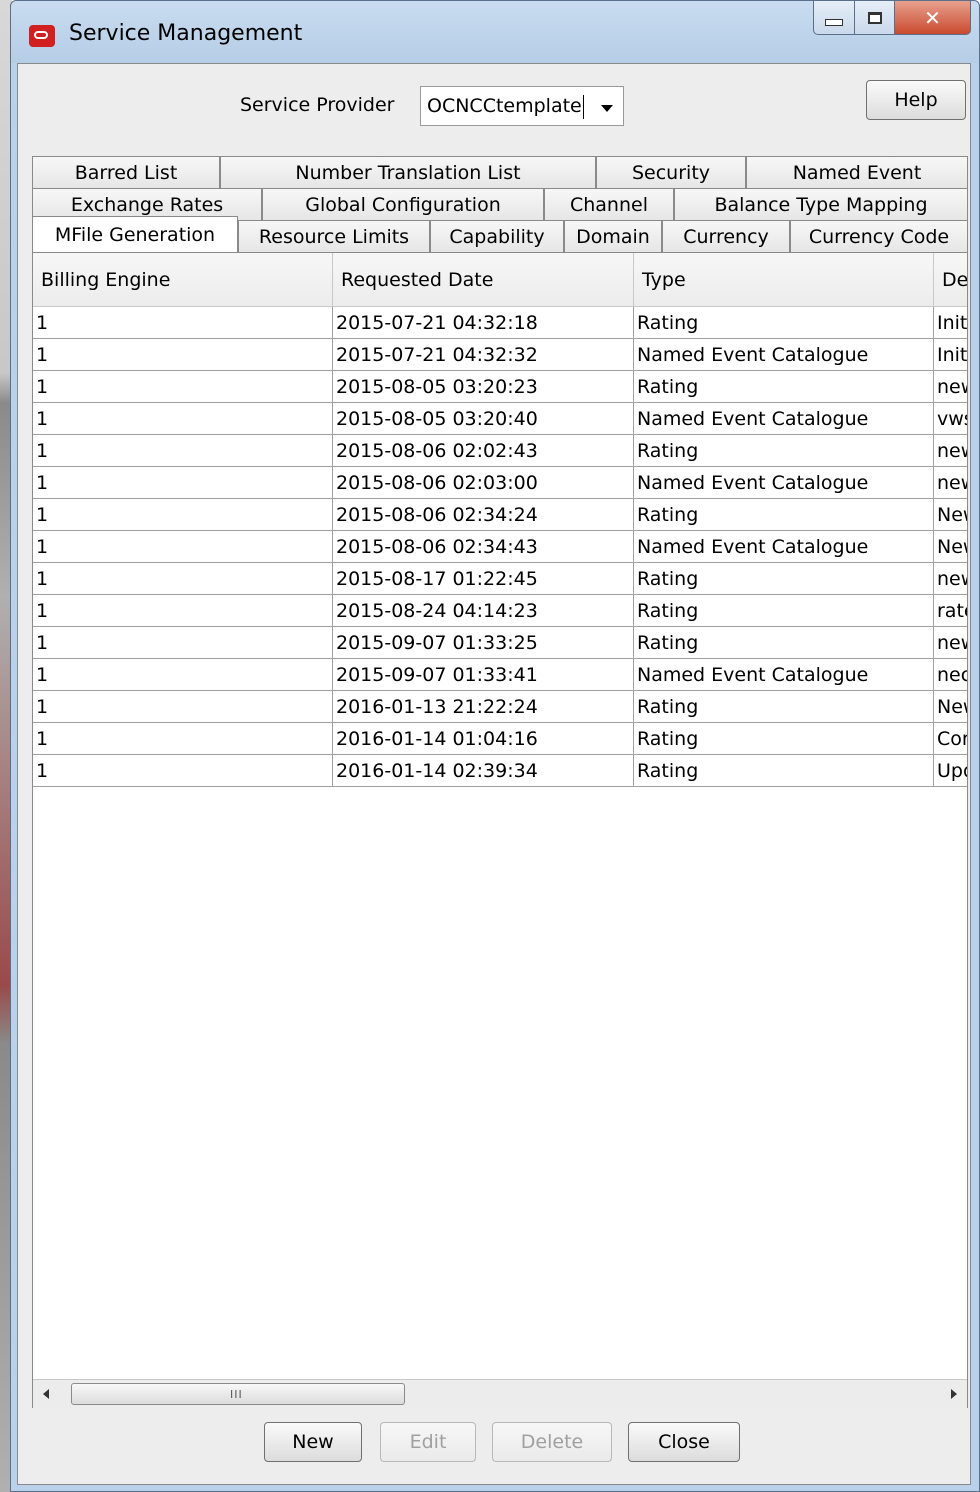 Image resolution: width=980 pixels, height=1492 pixels. Describe the element at coordinates (483, 547) in the screenshot. I see `cell-requested-date: 2015-08-06 02:34:43` at that location.